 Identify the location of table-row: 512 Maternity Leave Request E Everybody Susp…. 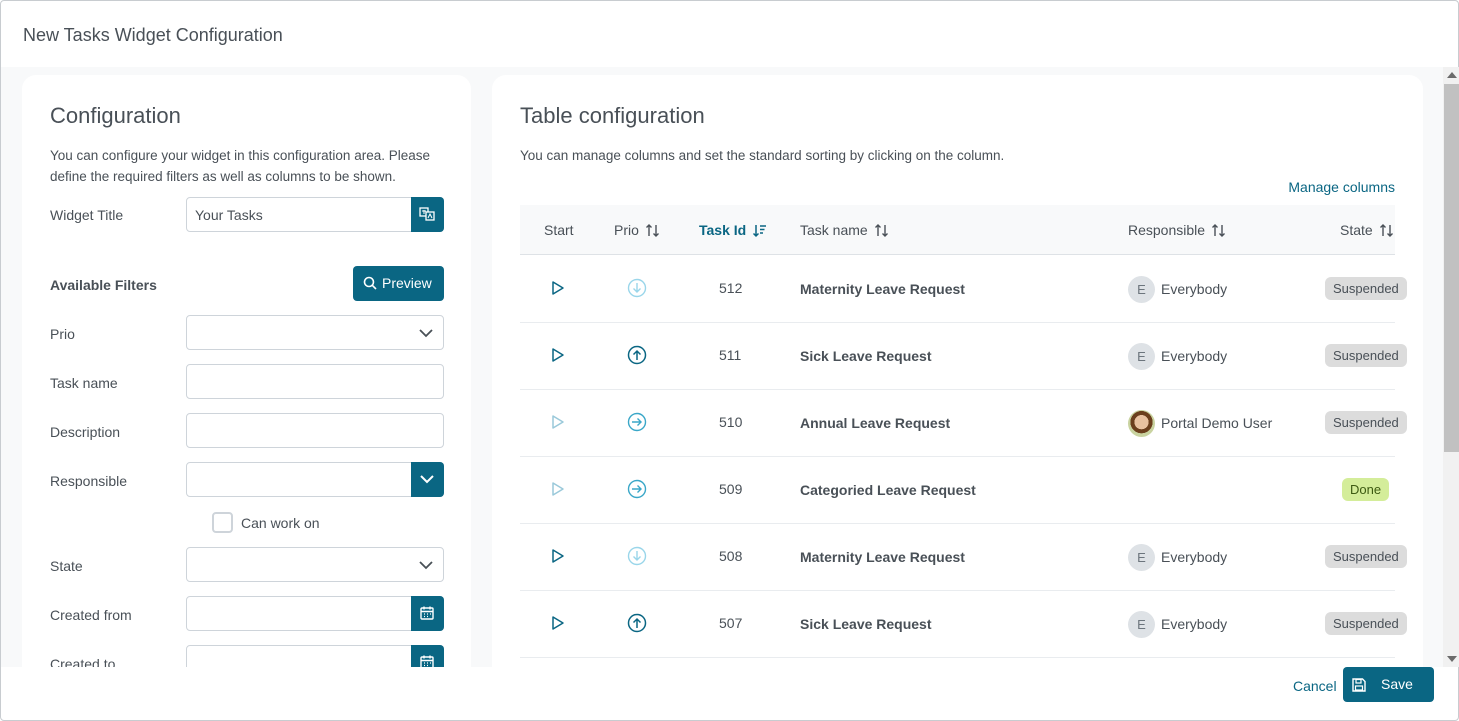
(963, 289).